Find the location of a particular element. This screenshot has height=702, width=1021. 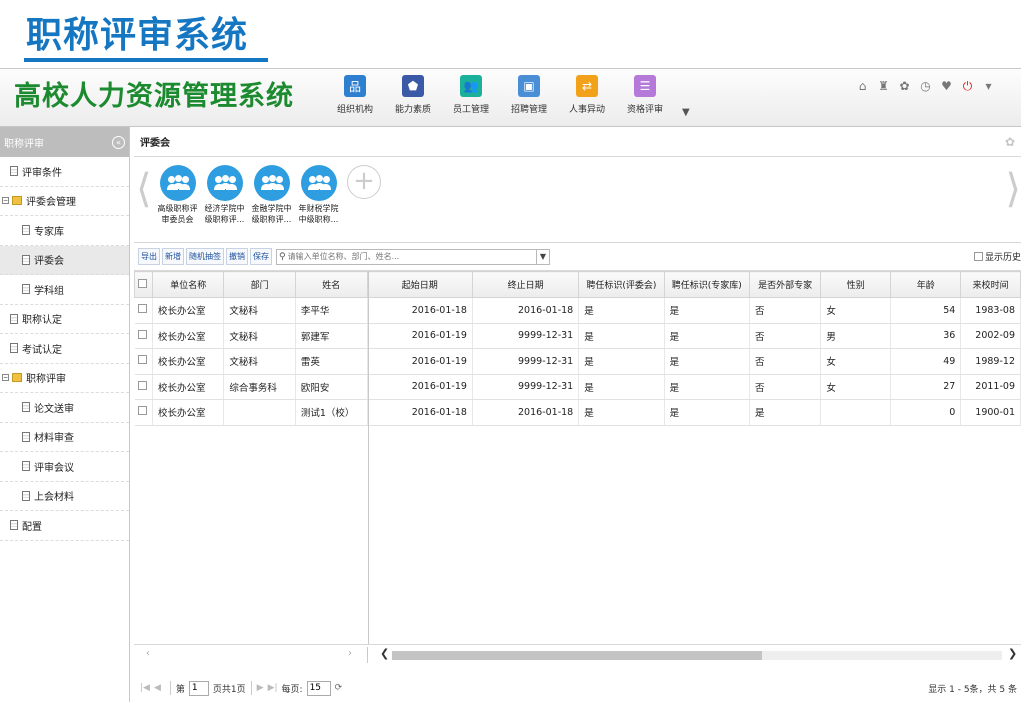

horizontal-scrollbar: ‹ › ❮ ❯ is located at coordinates (577, 655).